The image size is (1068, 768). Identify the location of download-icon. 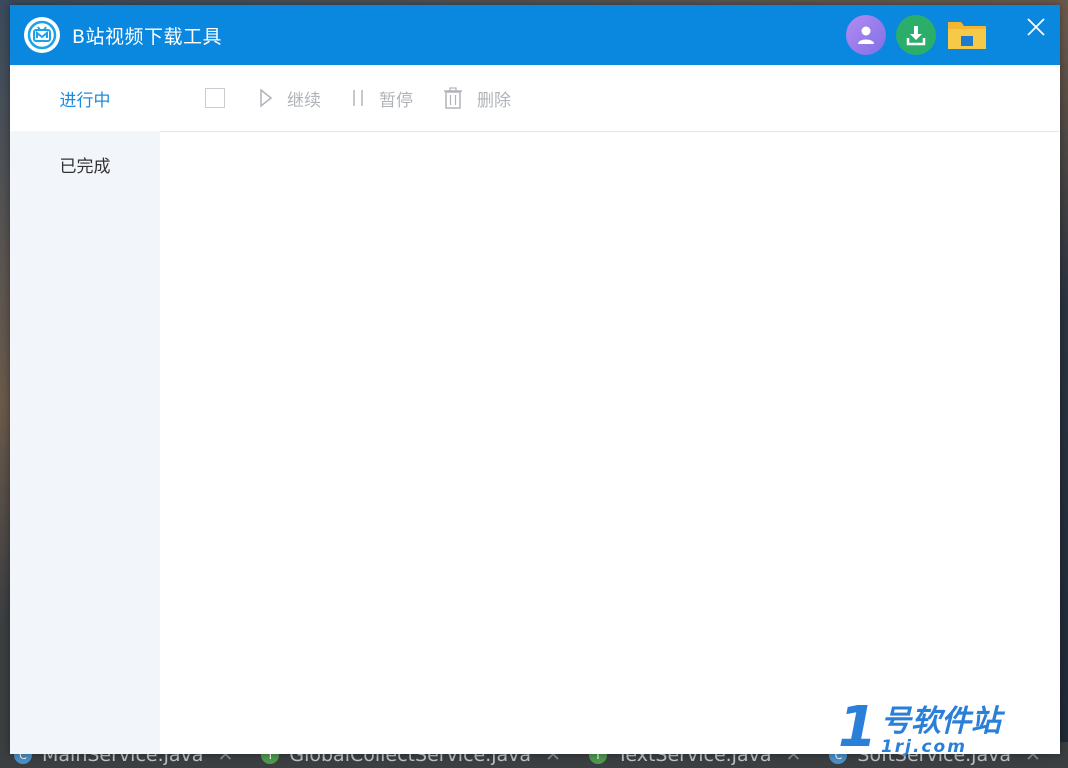
(916, 35).